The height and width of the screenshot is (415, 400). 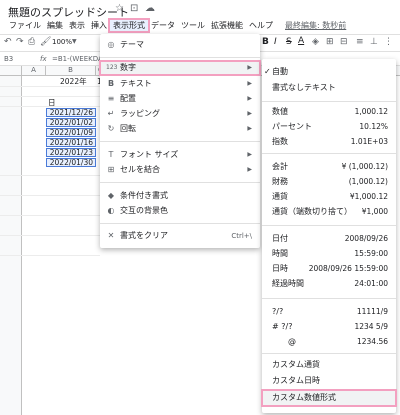 What do you see at coordinates (180, 129) in the screenshot?
I see `menu-item-rotate: ↻ 回転 ▶` at bounding box center [180, 129].